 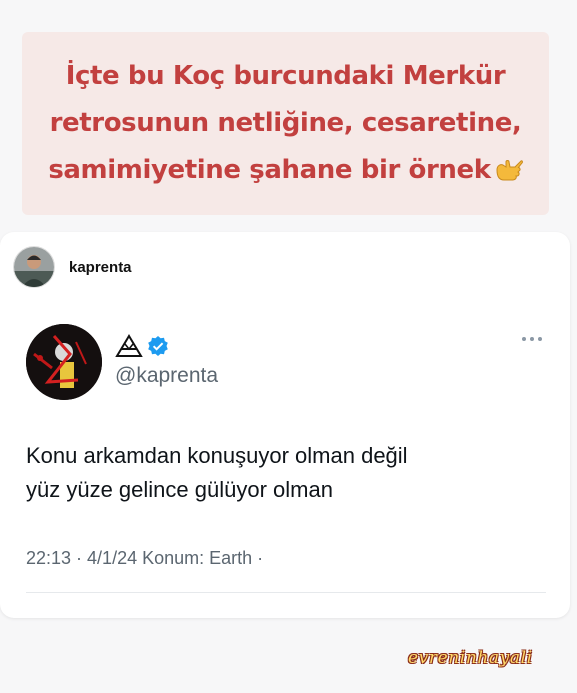 I want to click on repost-header: kaprenta, so click(x=72, y=267).